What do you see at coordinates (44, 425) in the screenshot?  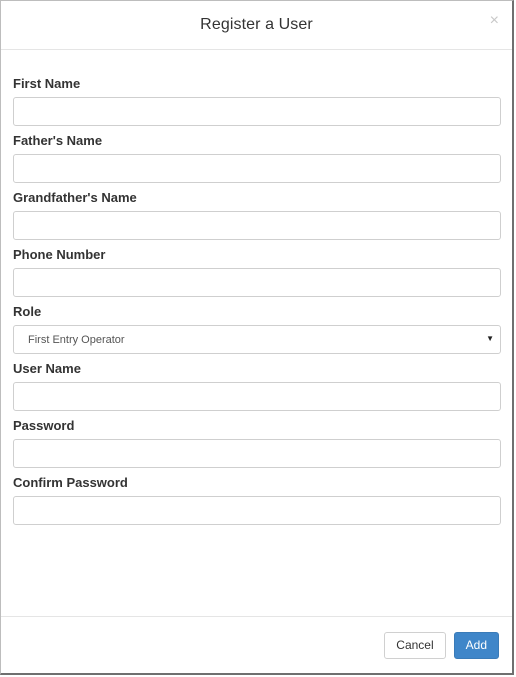 I see `password-label: Password` at bounding box center [44, 425].